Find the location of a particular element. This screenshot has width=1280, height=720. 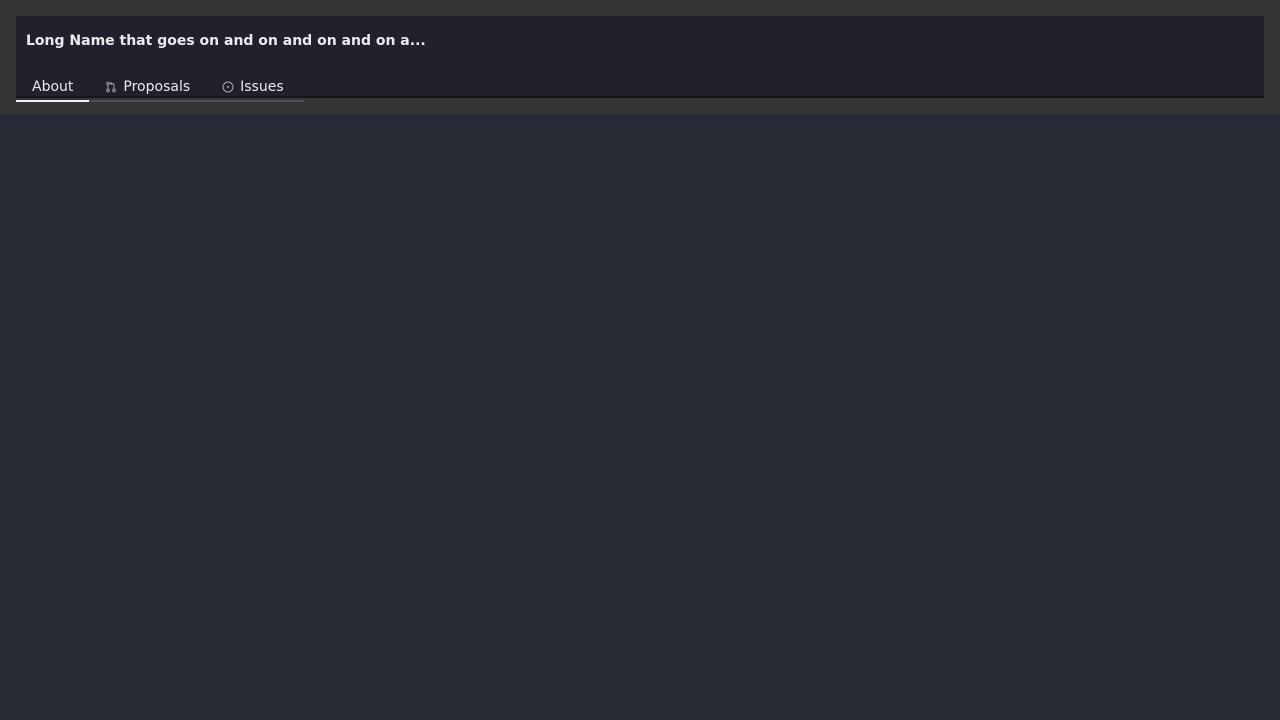

tab-issues: Issues is located at coordinates (253, 87).